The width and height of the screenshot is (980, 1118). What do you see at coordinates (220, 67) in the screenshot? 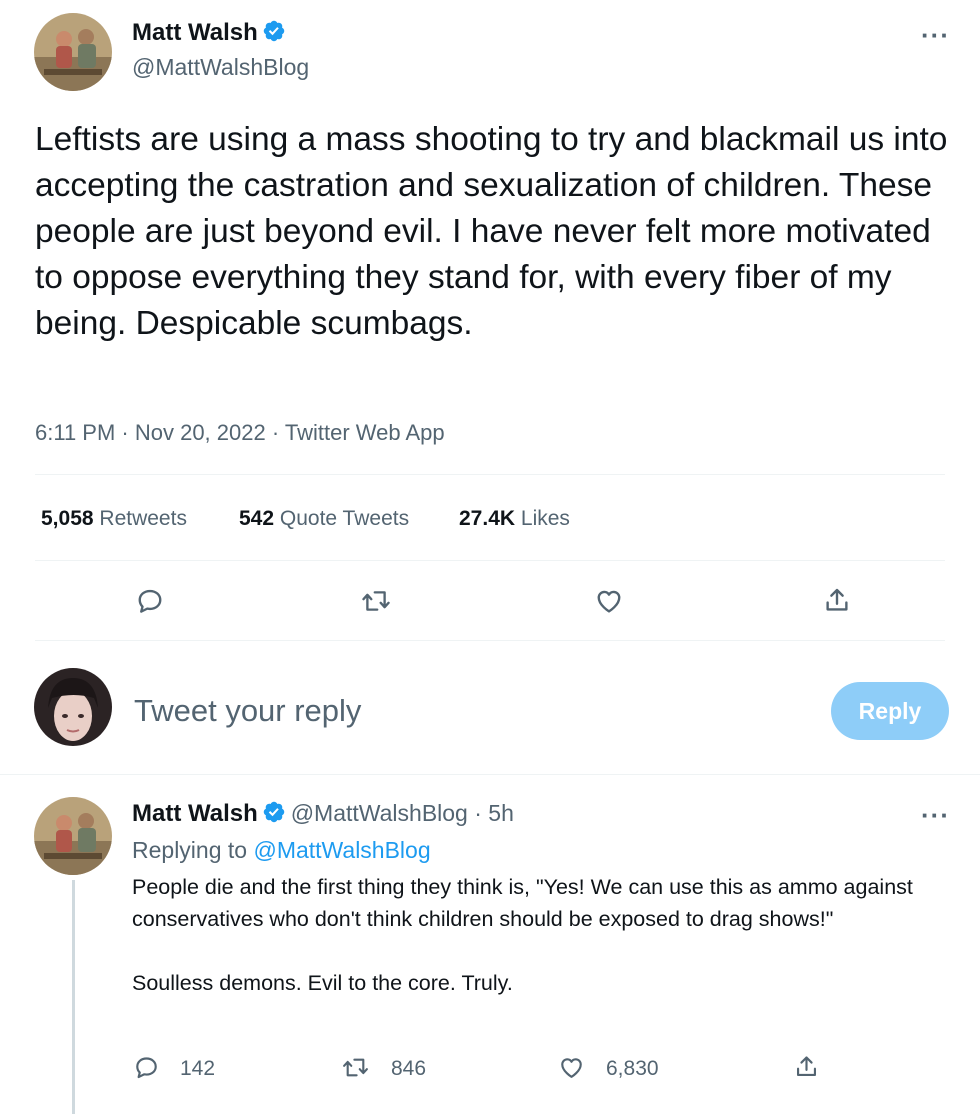
I see `author-handle: @MattWalshBlog` at bounding box center [220, 67].